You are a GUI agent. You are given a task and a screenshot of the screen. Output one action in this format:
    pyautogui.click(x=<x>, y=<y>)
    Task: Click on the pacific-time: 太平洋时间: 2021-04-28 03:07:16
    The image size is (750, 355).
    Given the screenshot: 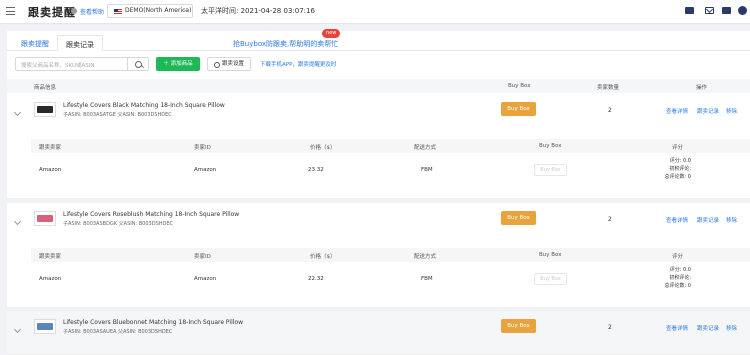 What is the action you would take?
    pyautogui.click(x=258, y=11)
    